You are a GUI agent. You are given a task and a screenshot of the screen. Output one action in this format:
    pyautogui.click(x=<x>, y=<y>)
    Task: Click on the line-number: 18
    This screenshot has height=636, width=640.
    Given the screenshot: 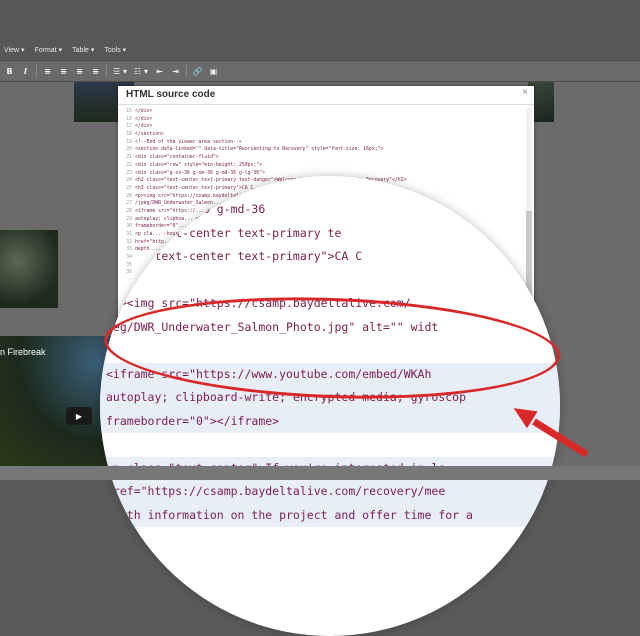 What is the action you would take?
    pyautogui.click(x=129, y=135)
    